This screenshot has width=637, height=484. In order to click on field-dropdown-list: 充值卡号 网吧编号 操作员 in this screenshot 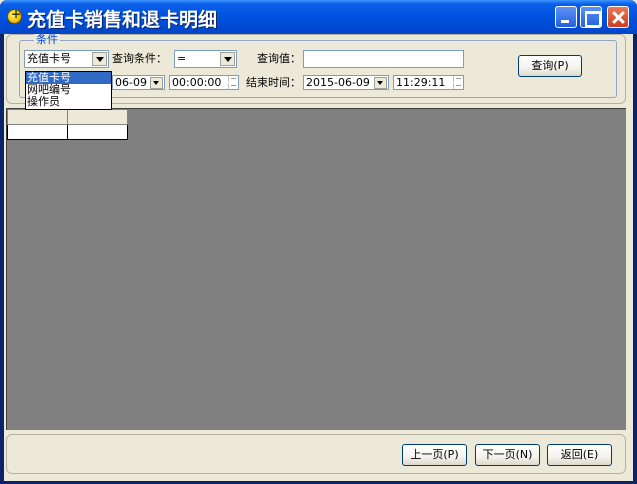, I will do `click(68, 90)`.